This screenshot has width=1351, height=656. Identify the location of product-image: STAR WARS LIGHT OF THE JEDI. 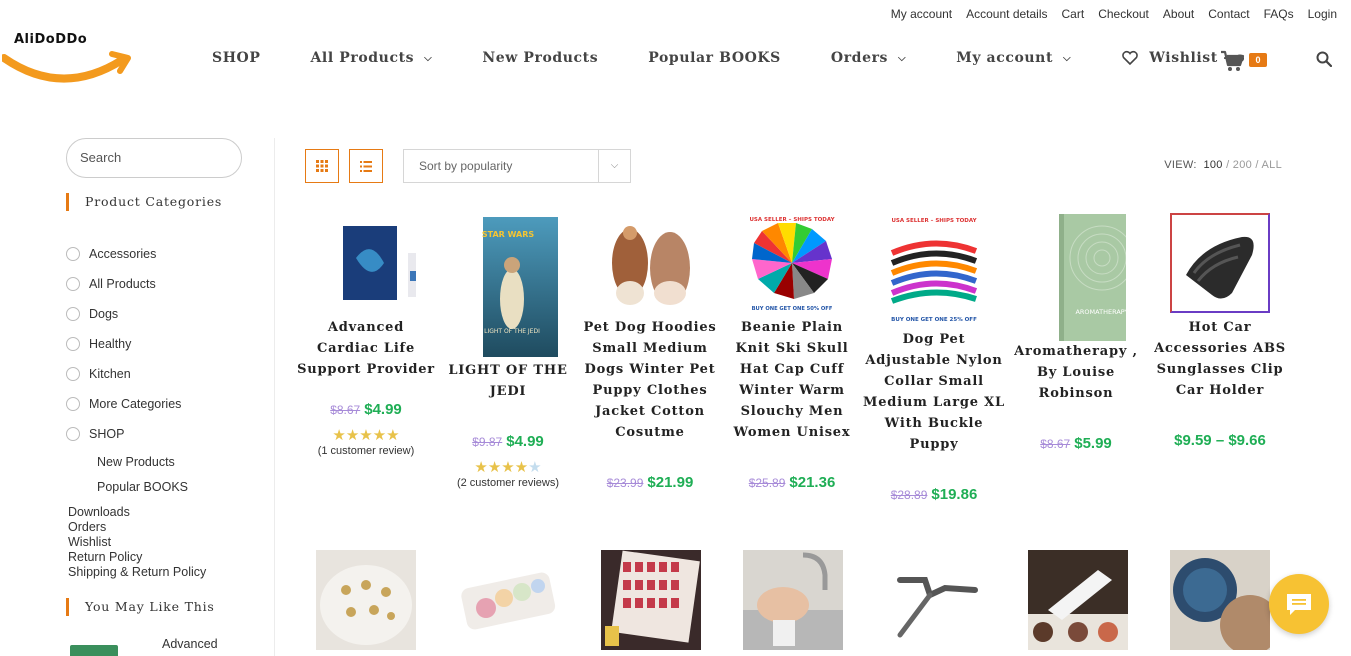
(508, 285).